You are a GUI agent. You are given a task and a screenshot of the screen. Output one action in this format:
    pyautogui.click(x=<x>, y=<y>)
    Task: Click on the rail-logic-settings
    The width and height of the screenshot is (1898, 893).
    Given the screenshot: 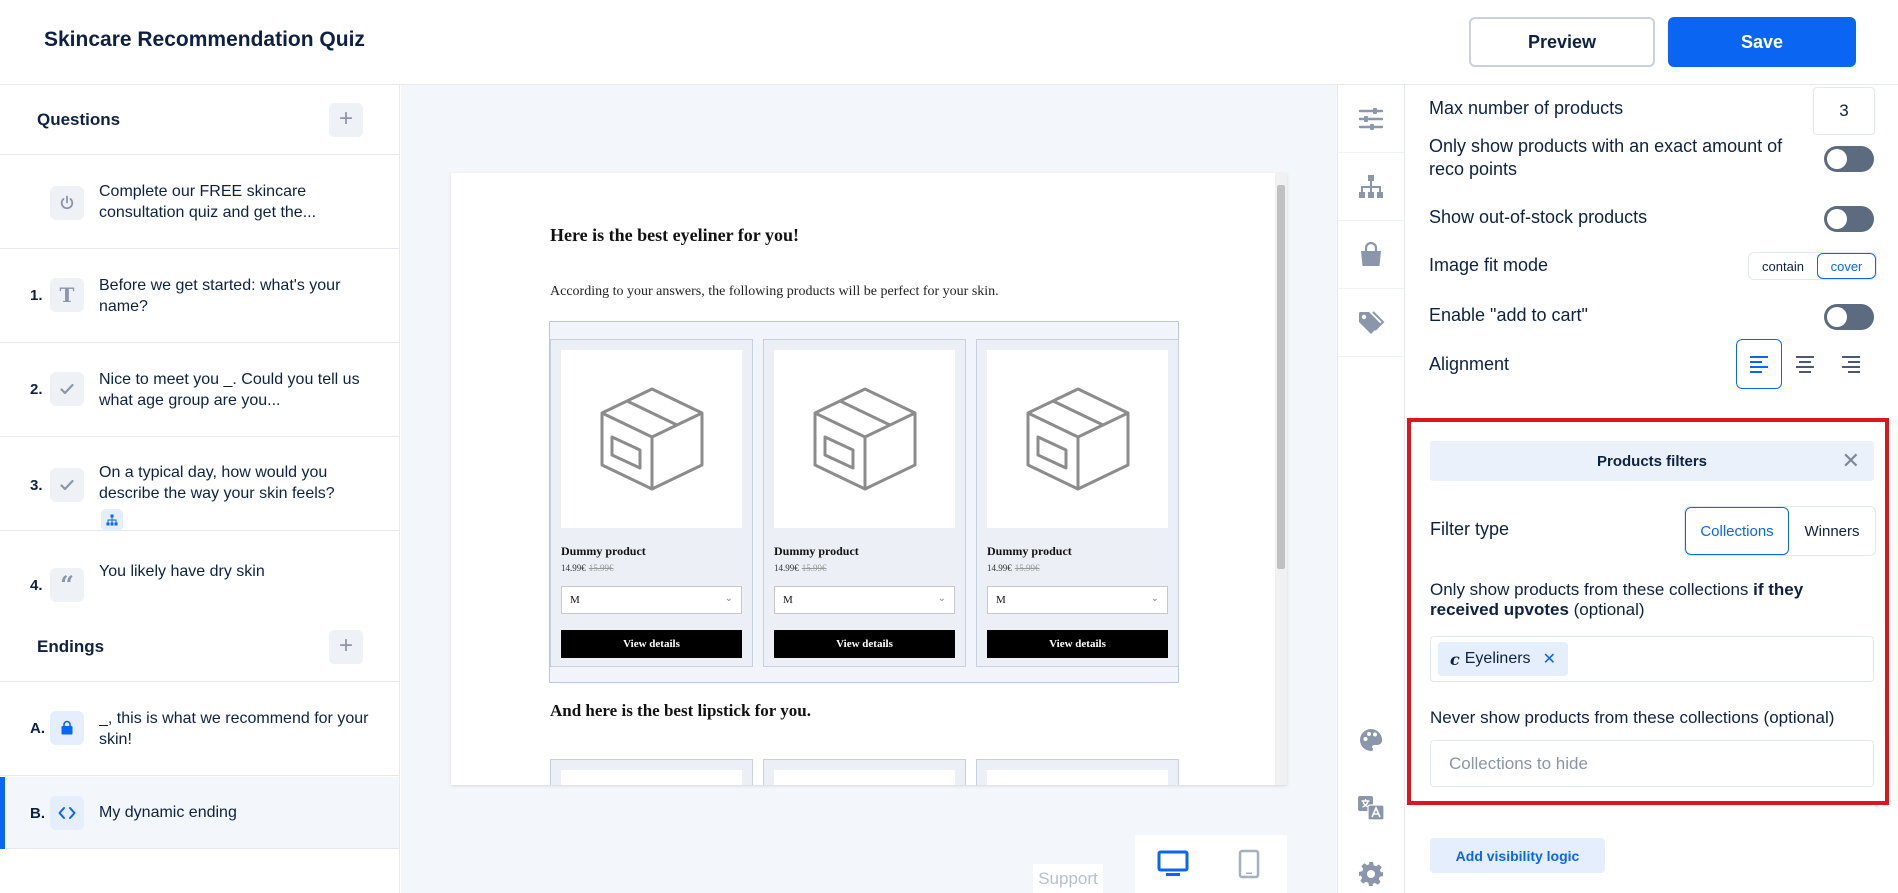 What is the action you would take?
    pyautogui.click(x=1371, y=187)
    